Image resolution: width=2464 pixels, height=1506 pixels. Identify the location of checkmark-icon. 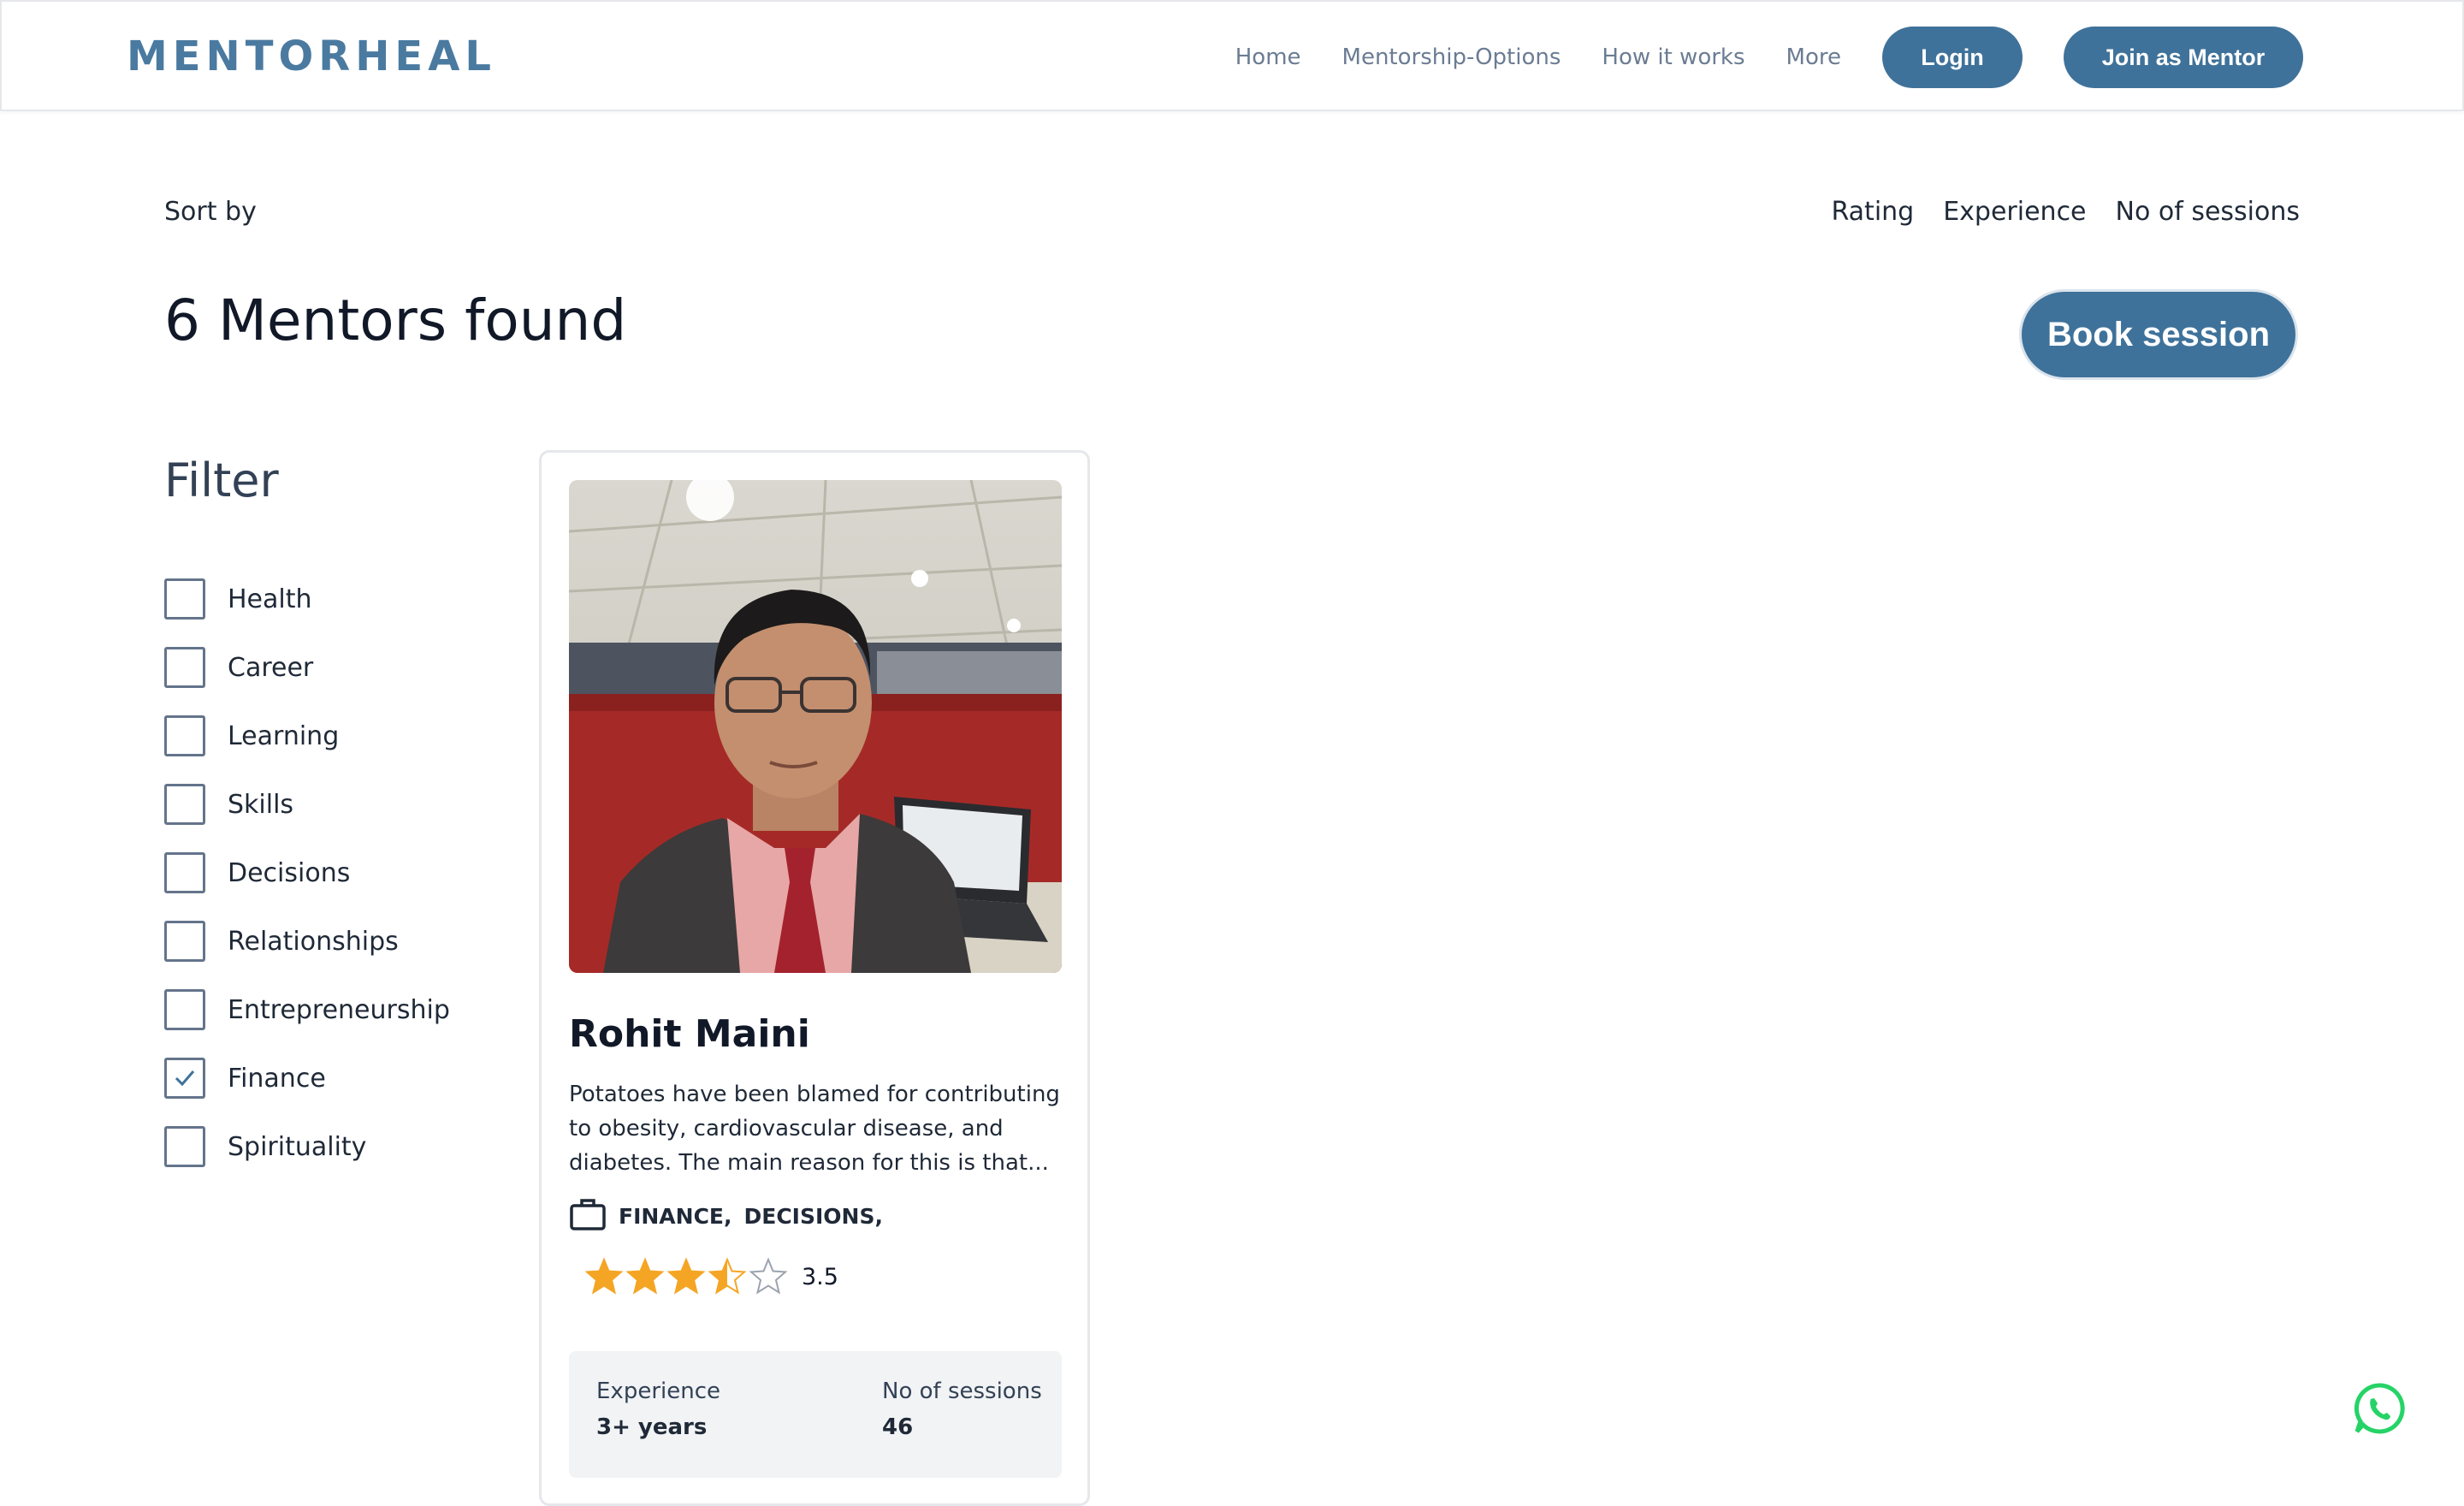
(185, 1078).